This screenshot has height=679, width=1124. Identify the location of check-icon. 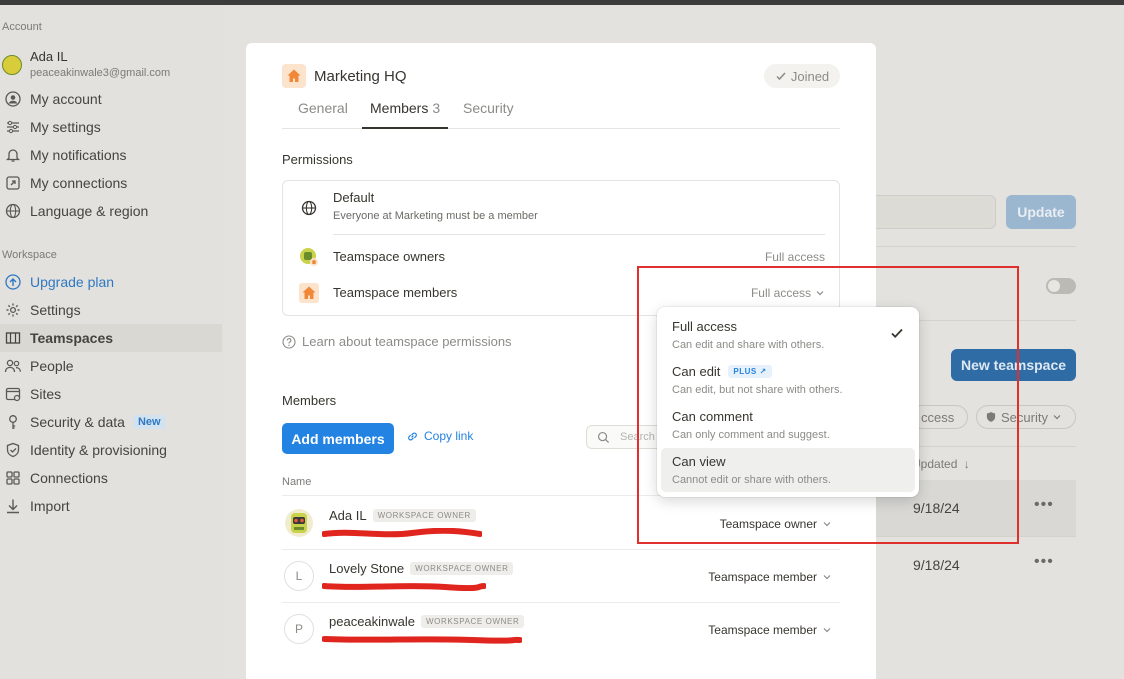
(781, 76).